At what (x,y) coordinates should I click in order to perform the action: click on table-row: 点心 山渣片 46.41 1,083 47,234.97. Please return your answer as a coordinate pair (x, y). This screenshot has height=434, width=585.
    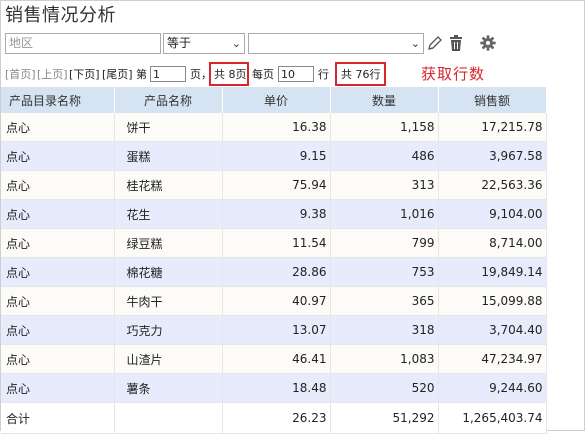
    Looking at the image, I should click on (274, 359).